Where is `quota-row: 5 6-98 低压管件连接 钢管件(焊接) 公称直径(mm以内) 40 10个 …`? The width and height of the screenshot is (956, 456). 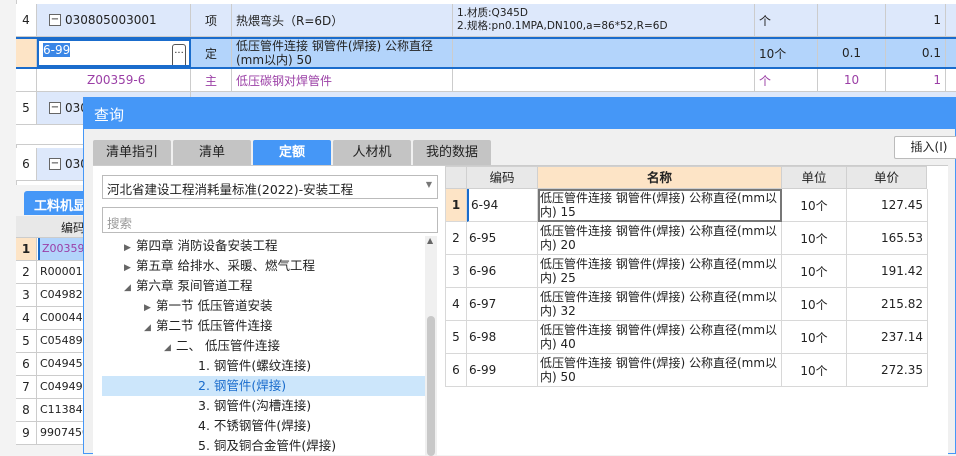 quota-row: 5 6-98 低压管件连接 钢管件(焊接) 公称直径(mm以内) 40 10个 … is located at coordinates (699, 337).